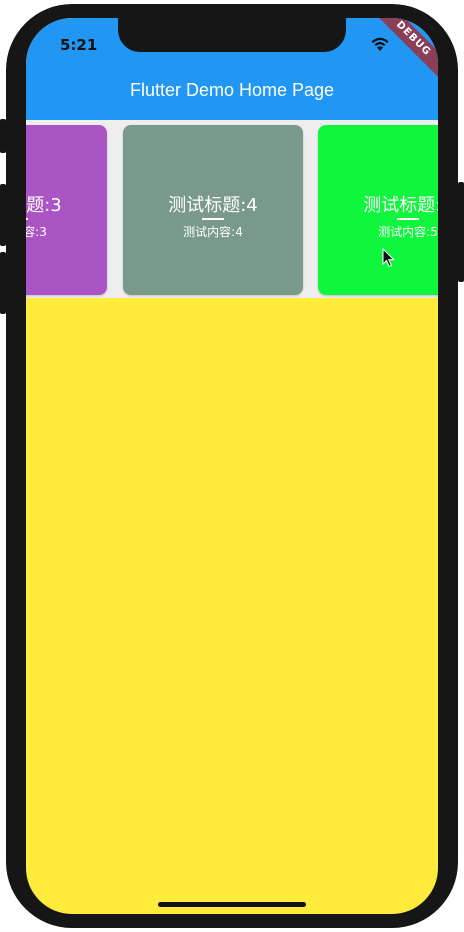 The image size is (464, 932). I want to click on home-indicator, so click(232, 904).